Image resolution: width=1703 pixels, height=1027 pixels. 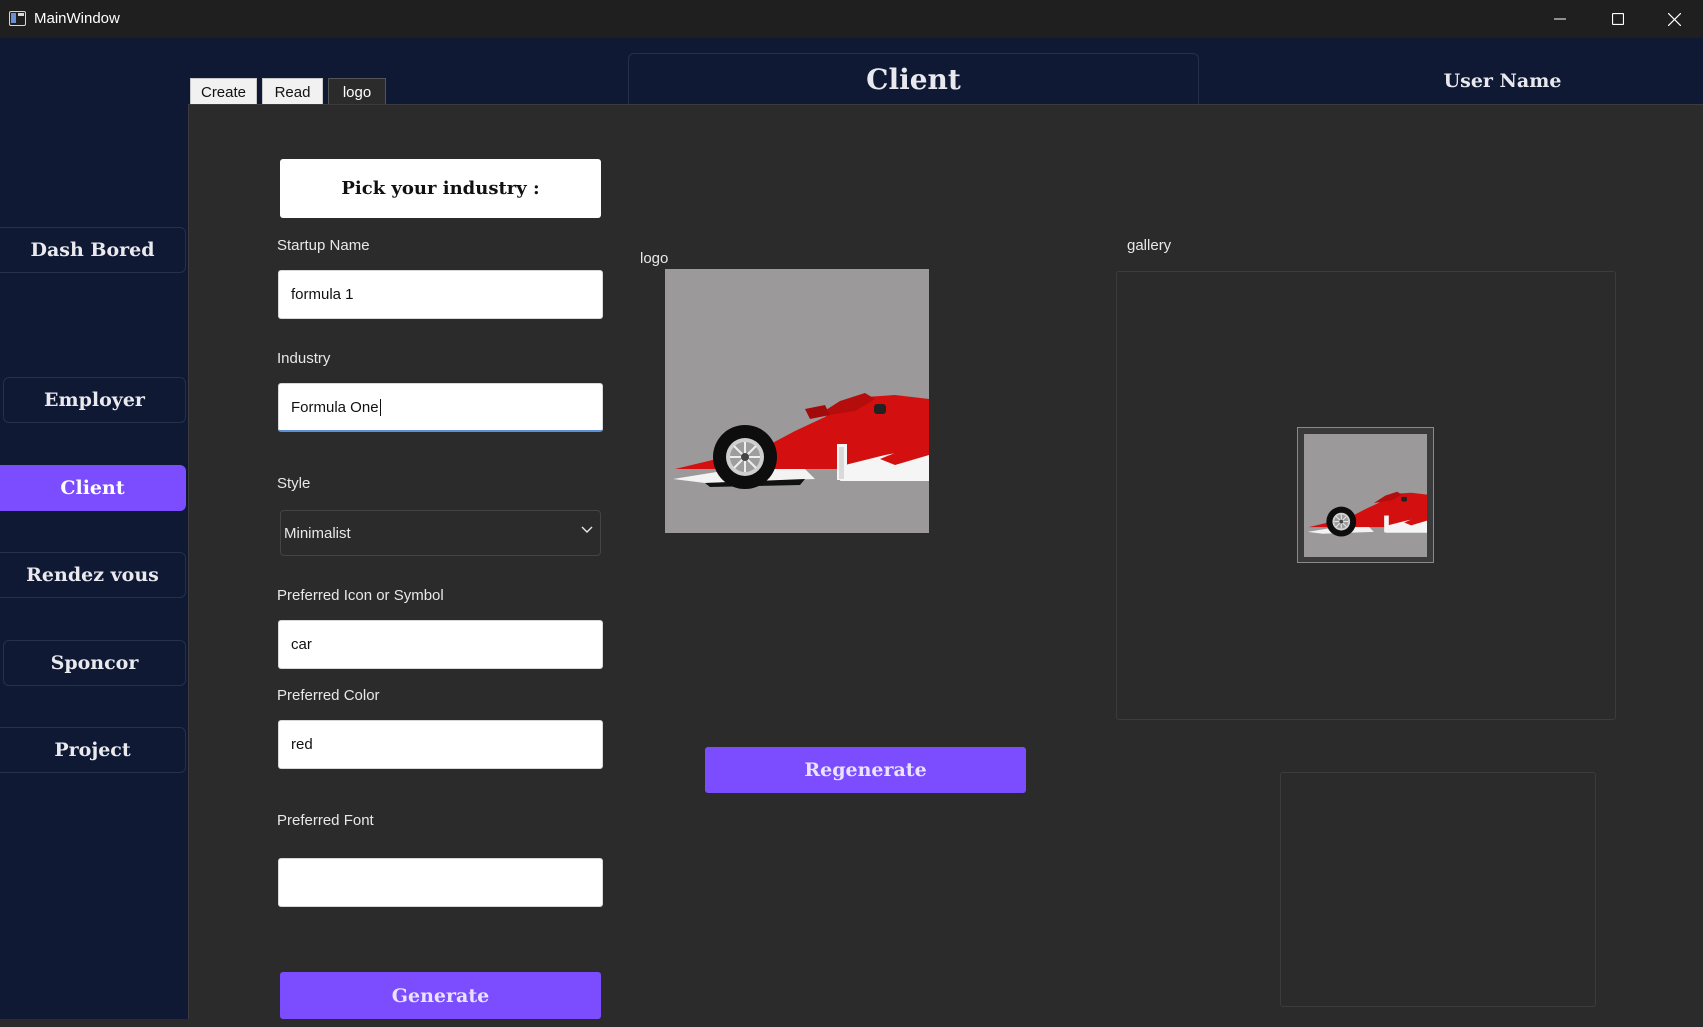 What do you see at coordinates (325, 820) in the screenshot?
I see `font-label: Preferred Font` at bounding box center [325, 820].